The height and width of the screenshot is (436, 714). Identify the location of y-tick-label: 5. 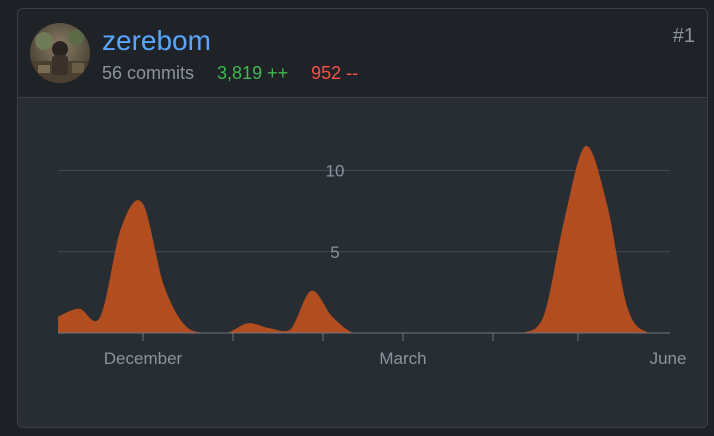
(334, 252).